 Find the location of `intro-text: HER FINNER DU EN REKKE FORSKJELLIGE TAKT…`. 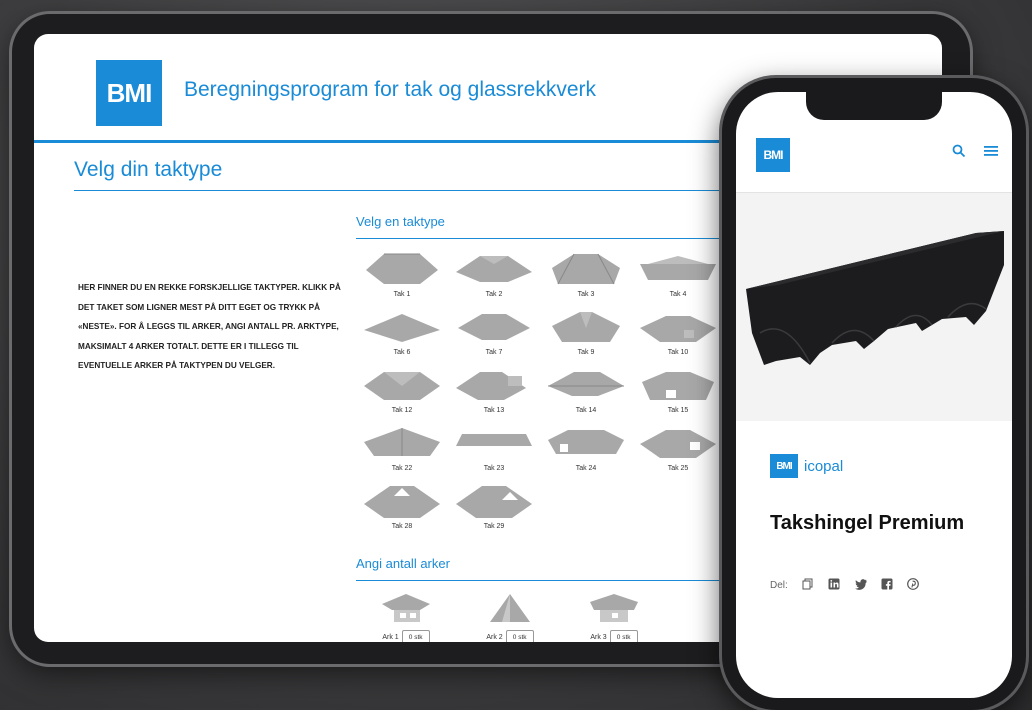

intro-text: HER FINNER DU EN REKKE FORSKJELLIGE TAKT… is located at coordinates (209, 326).